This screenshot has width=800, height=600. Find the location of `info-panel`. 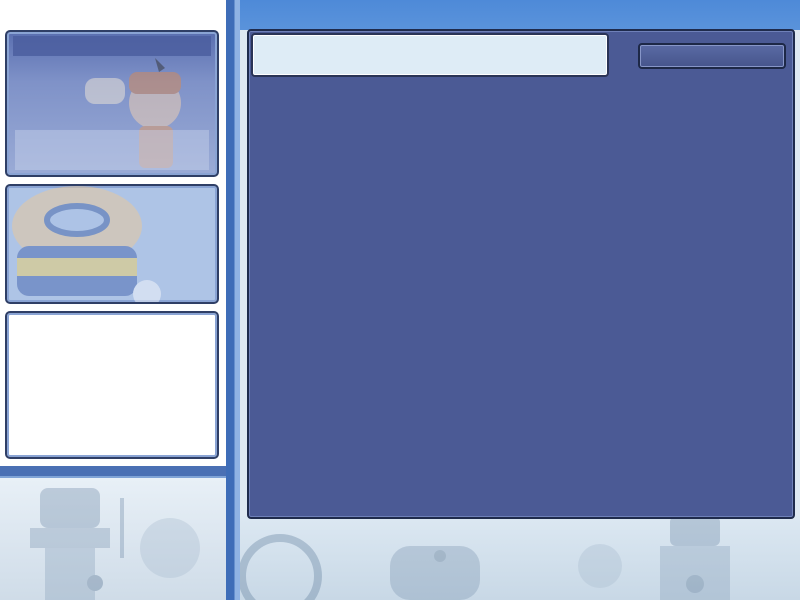

info-panel is located at coordinates (112, 385).